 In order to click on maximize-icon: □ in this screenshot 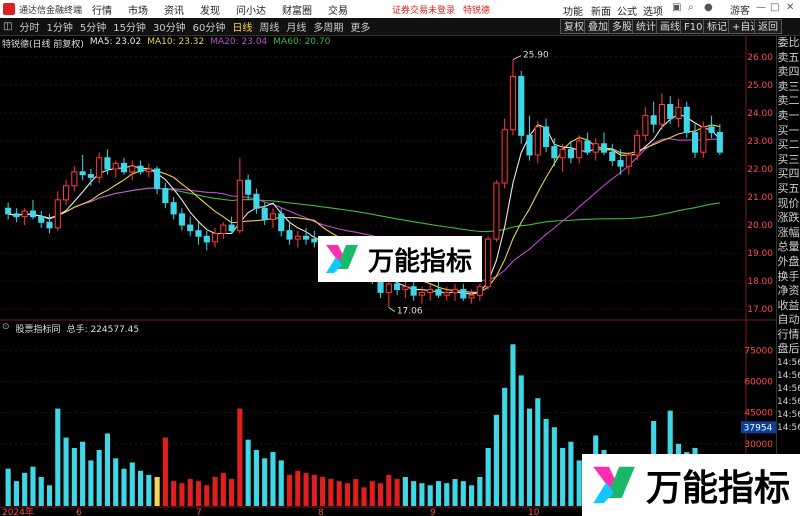, I will do `click(774, 7)`.